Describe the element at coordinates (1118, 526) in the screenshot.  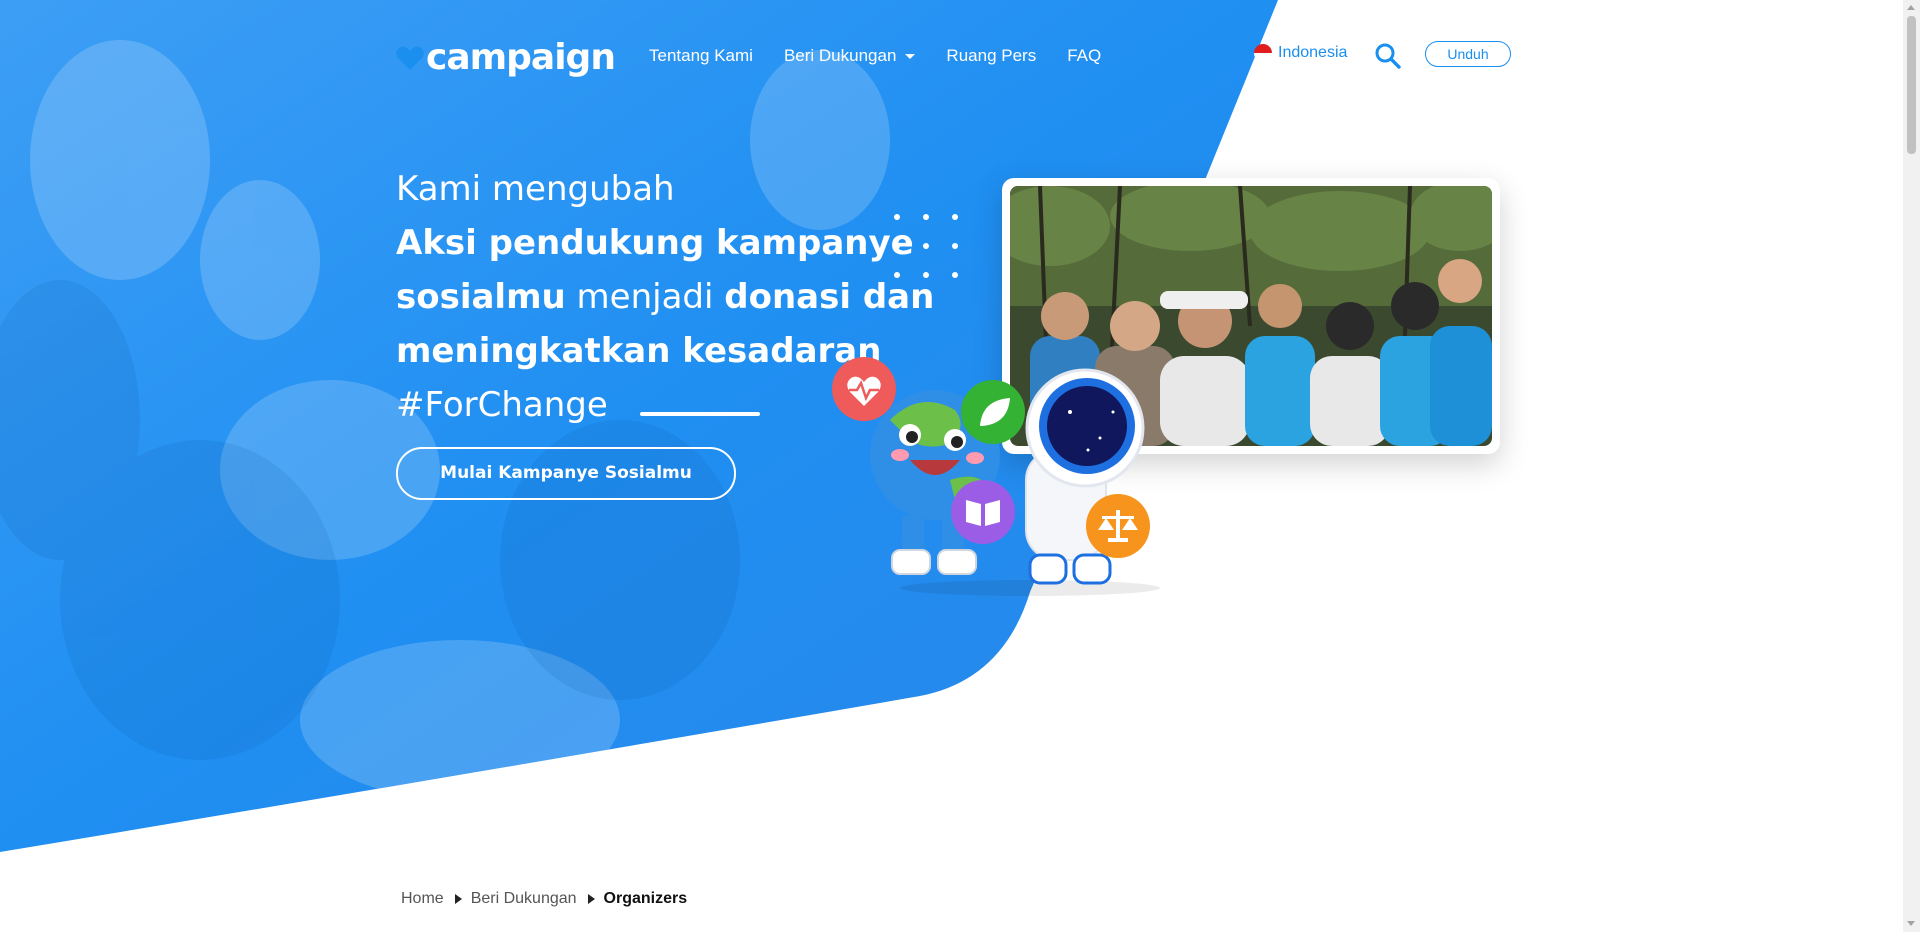
I see `scale-badge-icon` at that location.